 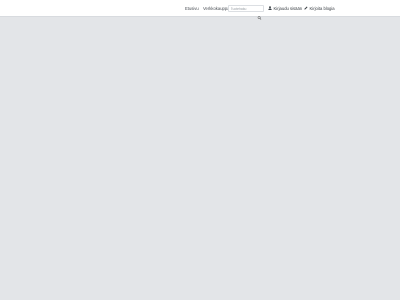 What do you see at coordinates (306, 8) in the screenshot?
I see `pencil-icon` at bounding box center [306, 8].